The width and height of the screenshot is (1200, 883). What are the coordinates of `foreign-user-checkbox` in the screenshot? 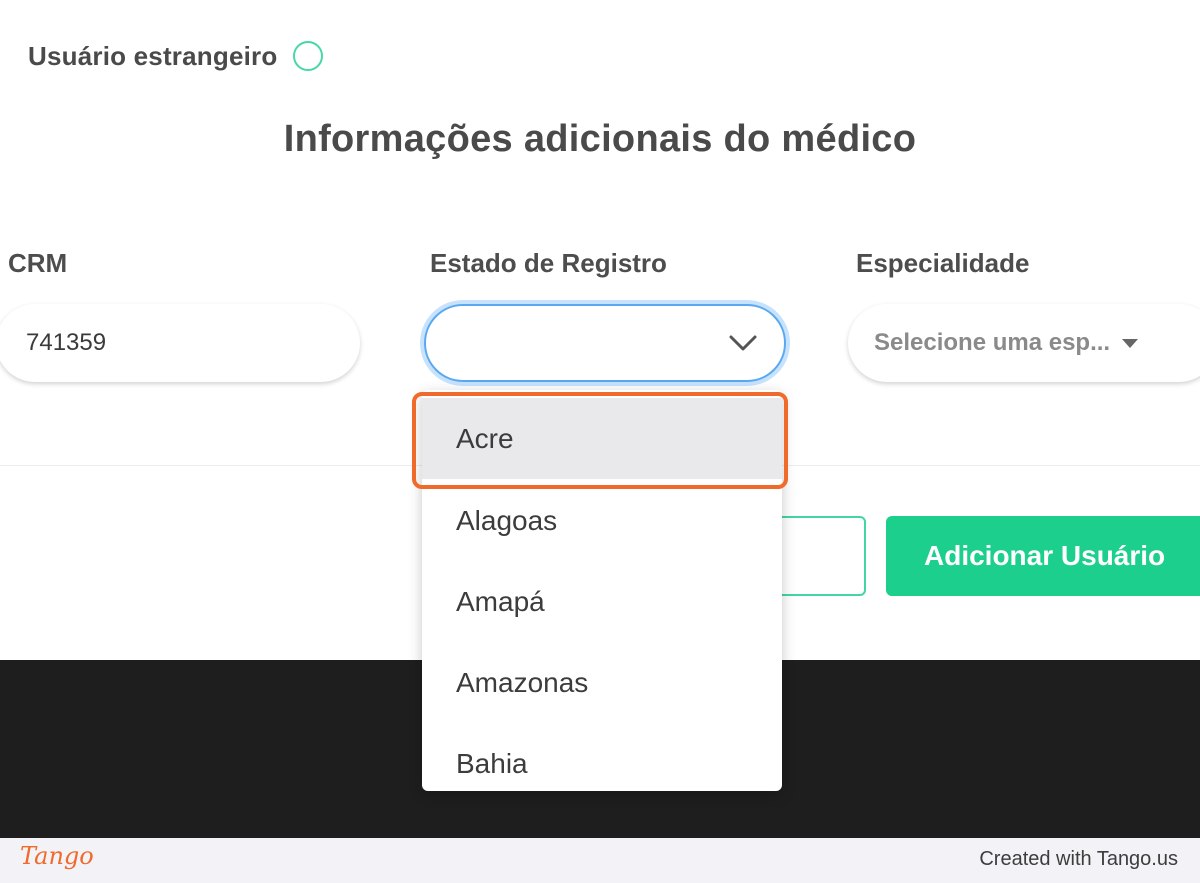 It's located at (308, 56).